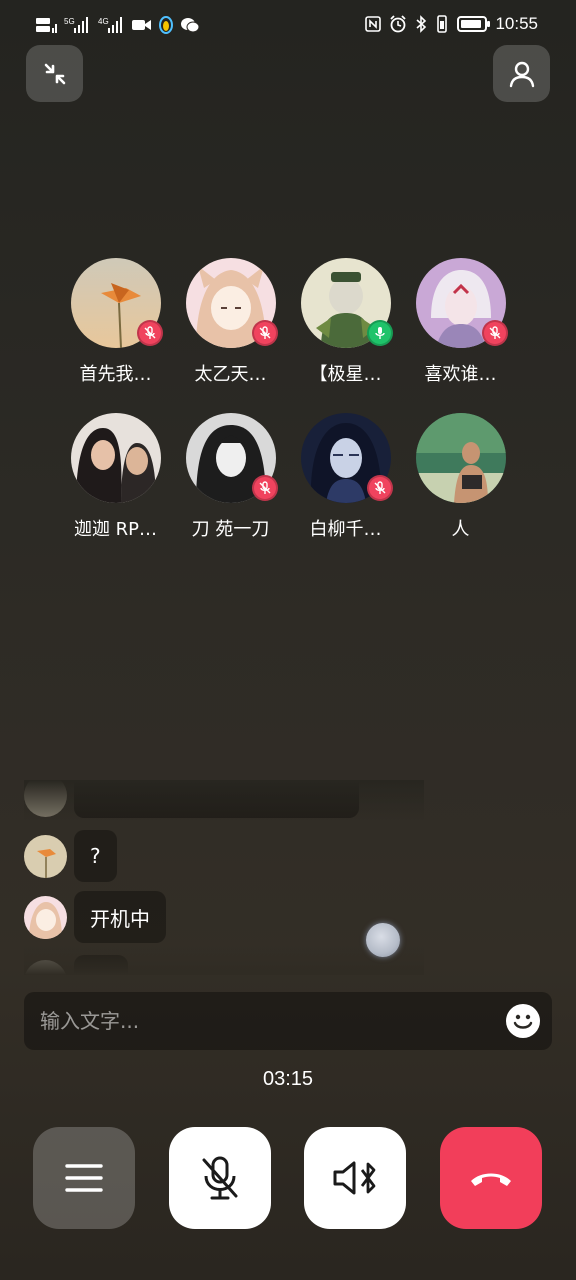 The width and height of the screenshot is (576, 1280). I want to click on chat-fade-top, so click(224, 800).